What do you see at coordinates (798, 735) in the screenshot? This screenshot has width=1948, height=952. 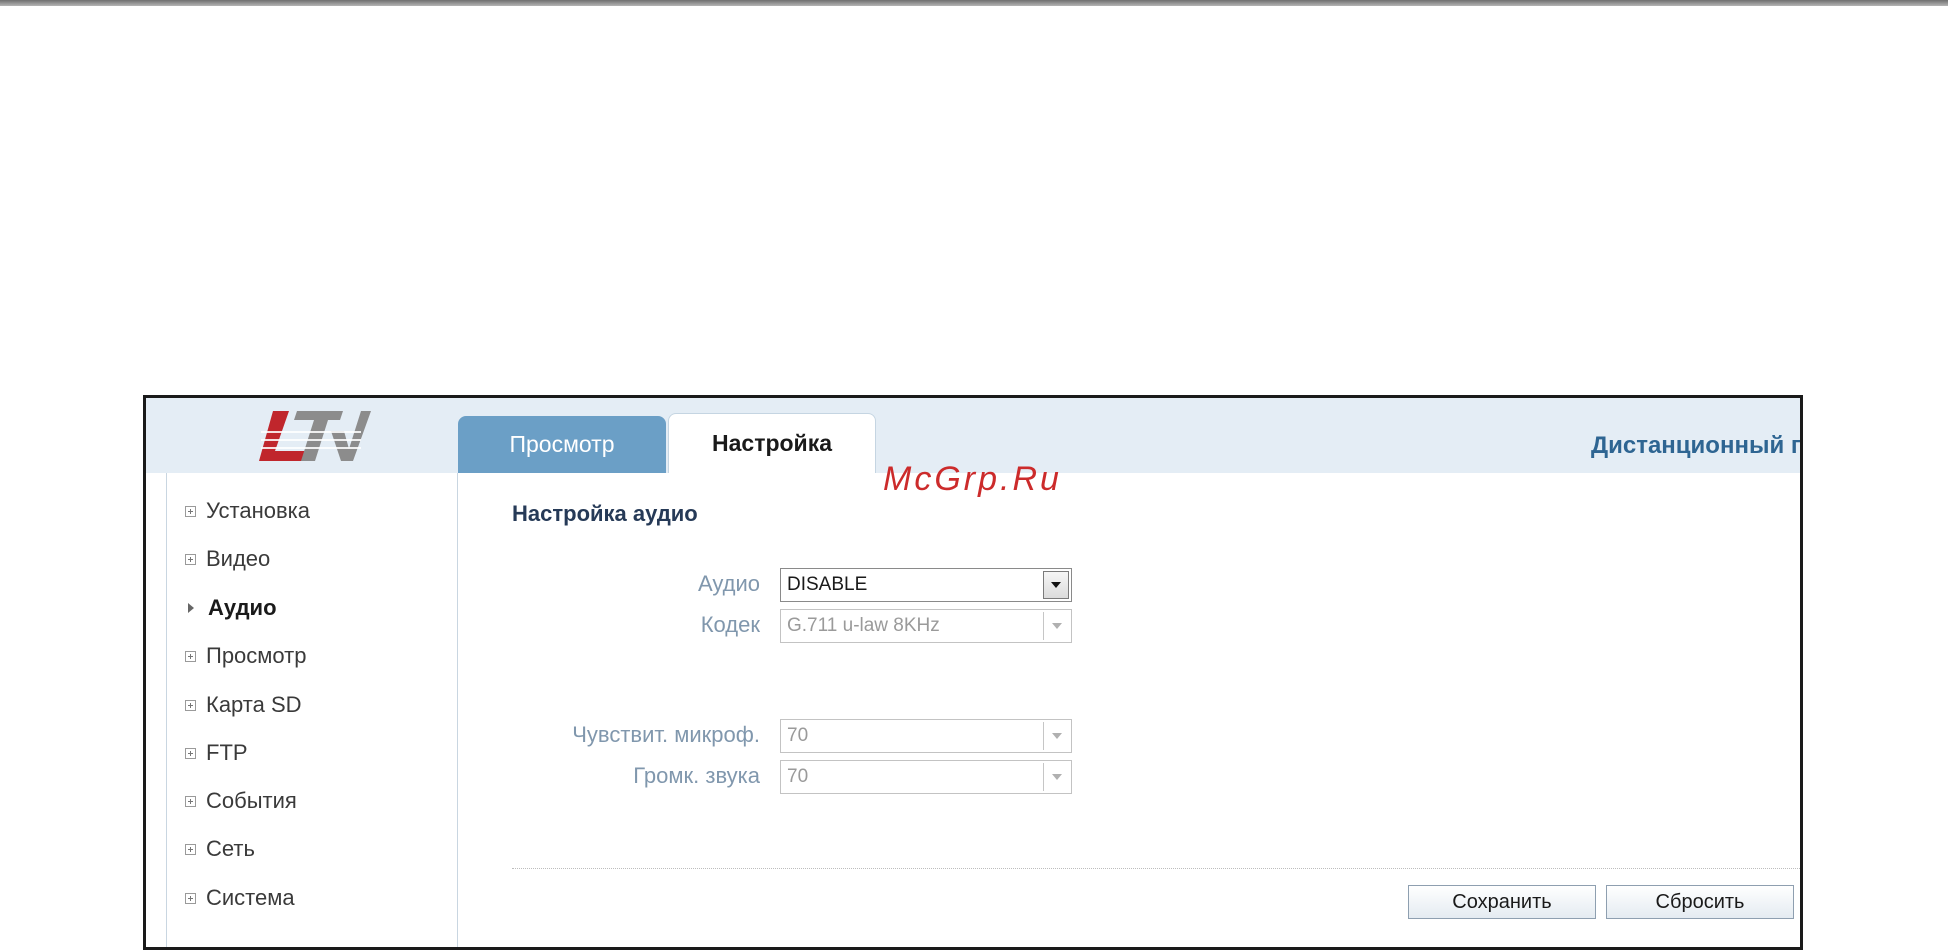 I see `mic-sensitivity-value: 70` at bounding box center [798, 735].